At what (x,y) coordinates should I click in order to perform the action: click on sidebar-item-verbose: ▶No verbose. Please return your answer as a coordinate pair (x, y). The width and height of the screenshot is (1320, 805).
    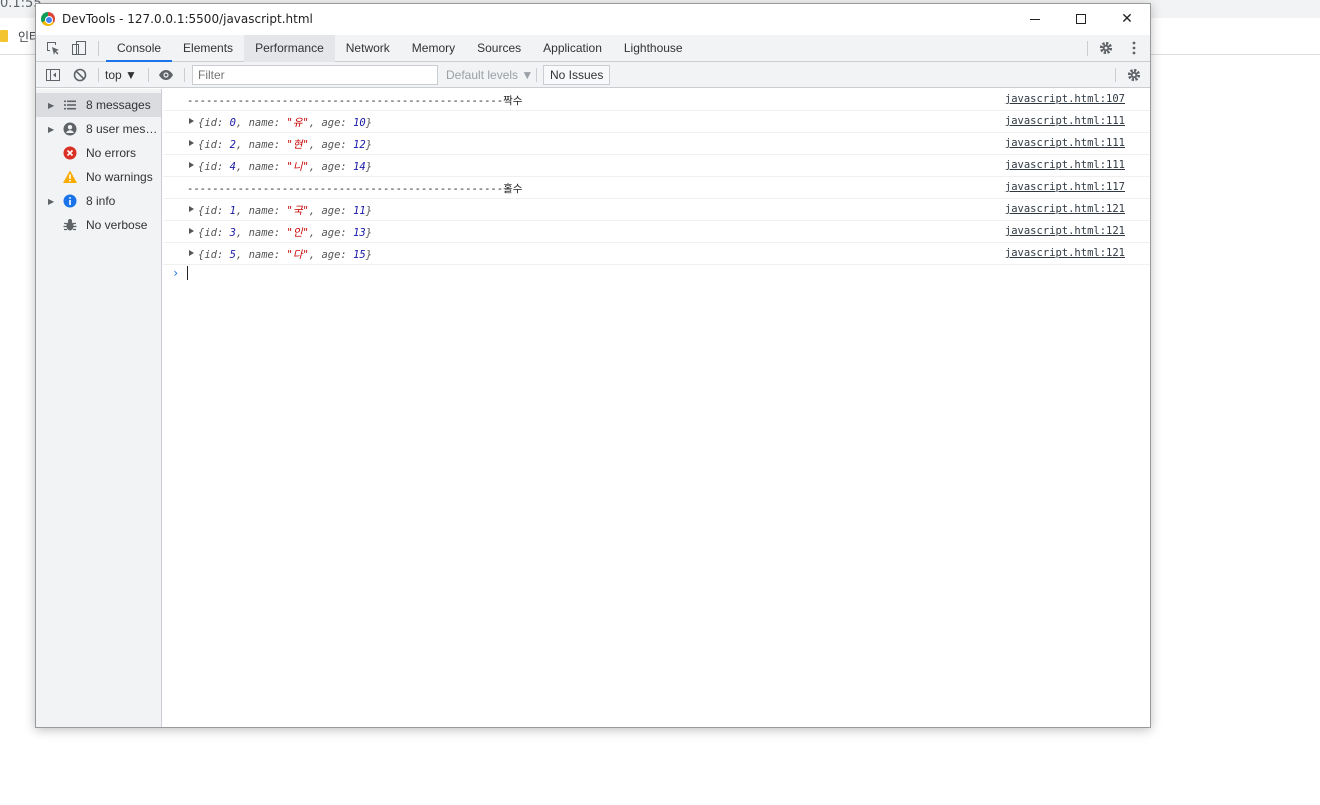
    Looking at the image, I should click on (98, 225).